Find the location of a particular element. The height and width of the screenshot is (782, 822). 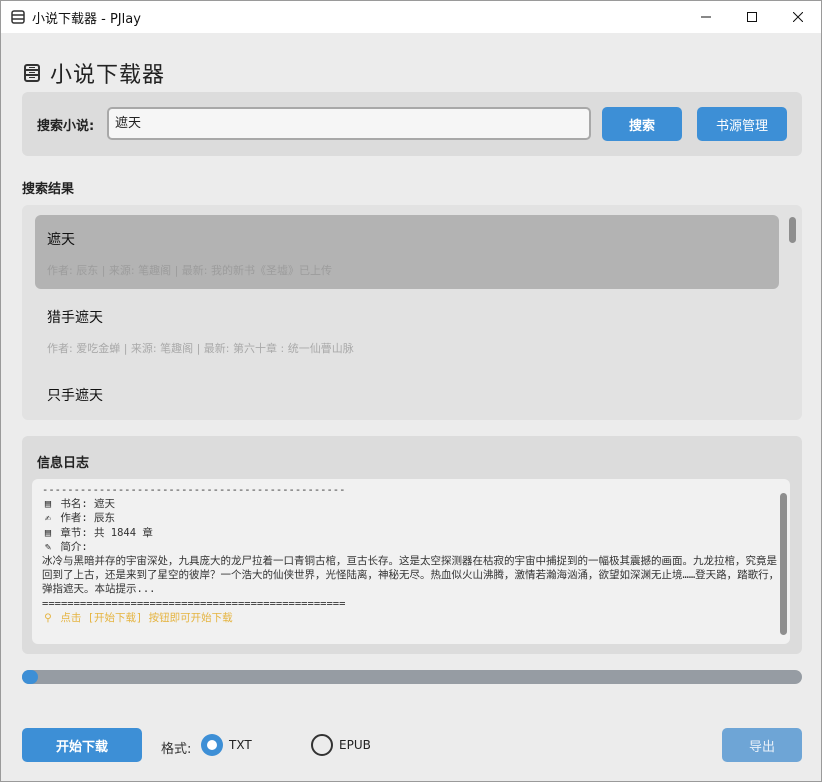

book-icon: ▤ is located at coordinates (48, 504).